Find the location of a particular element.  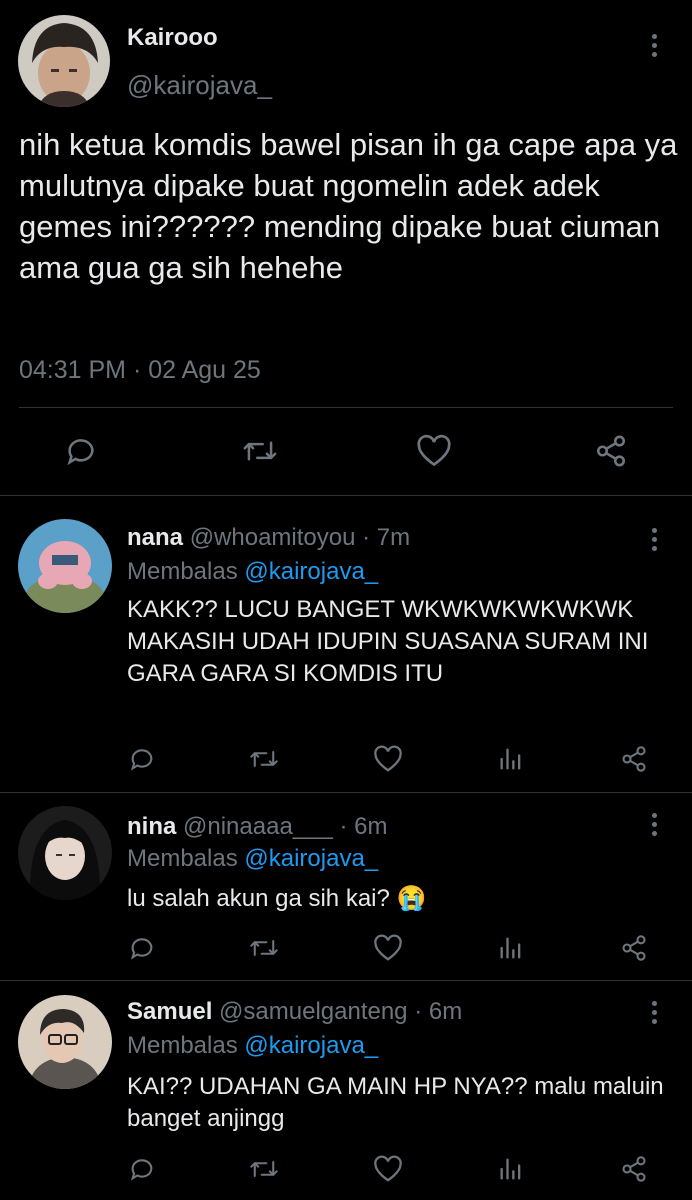

reply-header: nana @whoamitoyou · 7m is located at coordinates (268, 538).